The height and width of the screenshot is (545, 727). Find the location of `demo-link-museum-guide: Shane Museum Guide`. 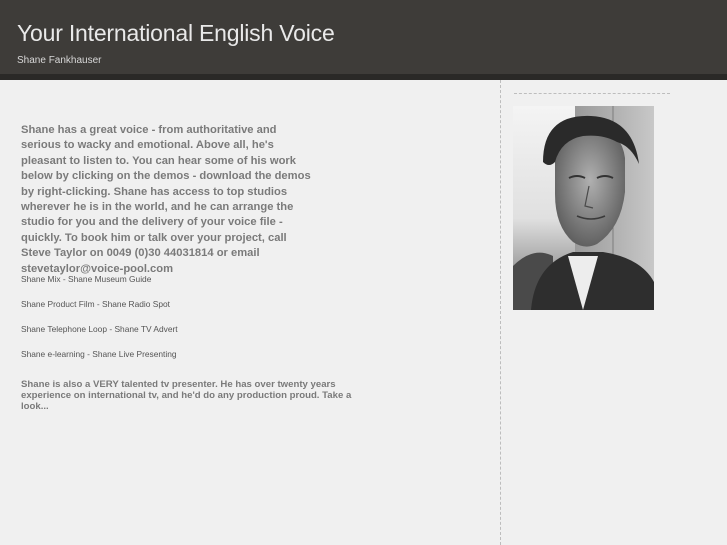

demo-link-museum-guide: Shane Museum Guide is located at coordinates (109, 279).